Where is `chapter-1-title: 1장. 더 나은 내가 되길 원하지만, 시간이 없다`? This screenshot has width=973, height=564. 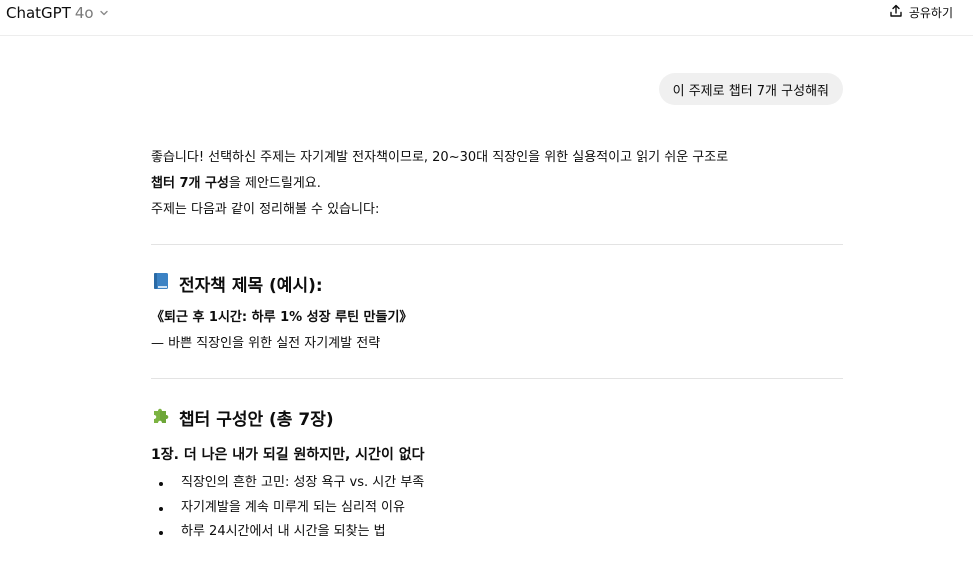
chapter-1-title: 1장. 더 나은 내가 되길 원하지만, 시간이 없다 is located at coordinates (288, 455).